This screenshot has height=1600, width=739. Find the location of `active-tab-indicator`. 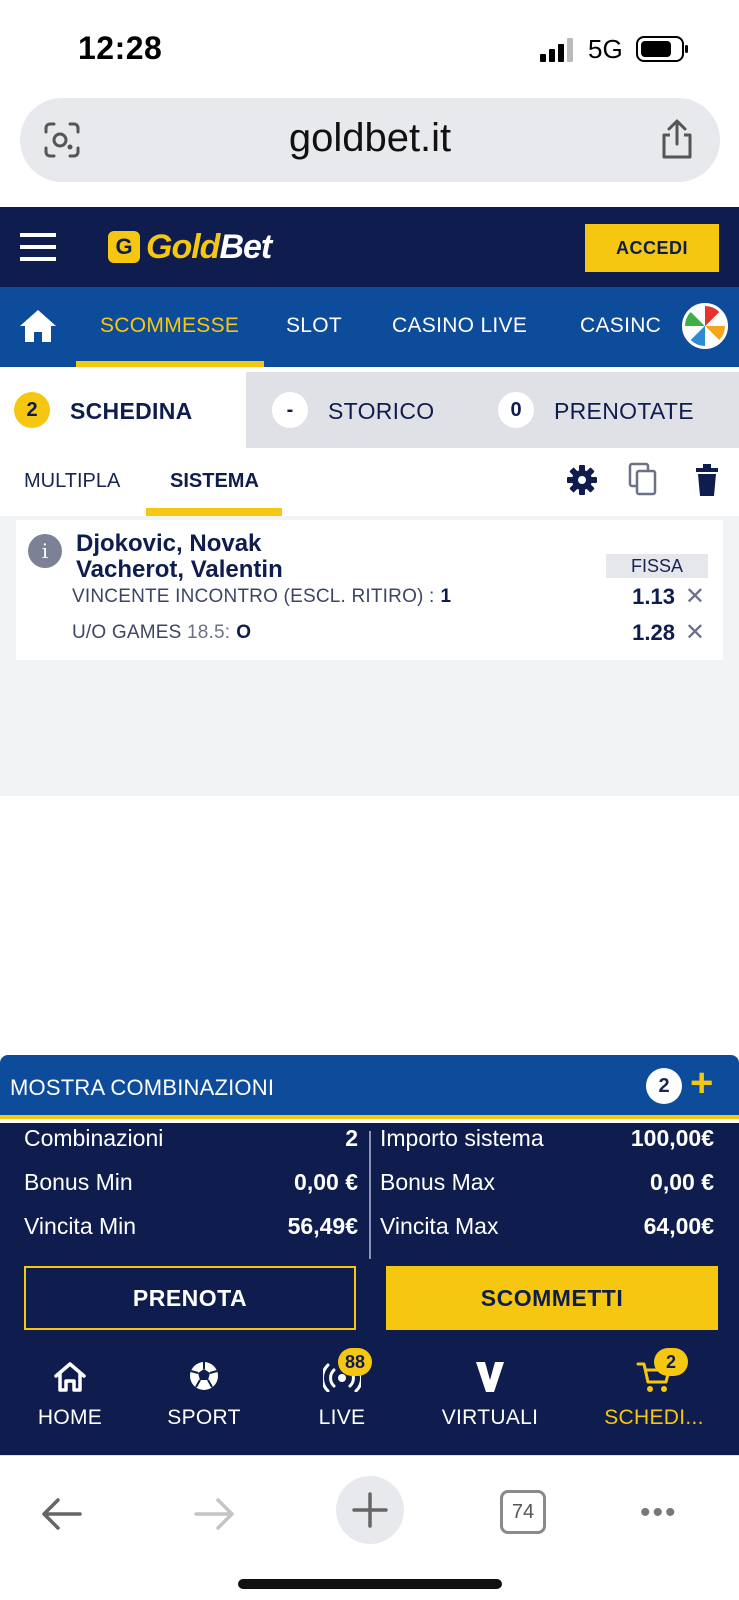

active-tab-indicator is located at coordinates (170, 364).